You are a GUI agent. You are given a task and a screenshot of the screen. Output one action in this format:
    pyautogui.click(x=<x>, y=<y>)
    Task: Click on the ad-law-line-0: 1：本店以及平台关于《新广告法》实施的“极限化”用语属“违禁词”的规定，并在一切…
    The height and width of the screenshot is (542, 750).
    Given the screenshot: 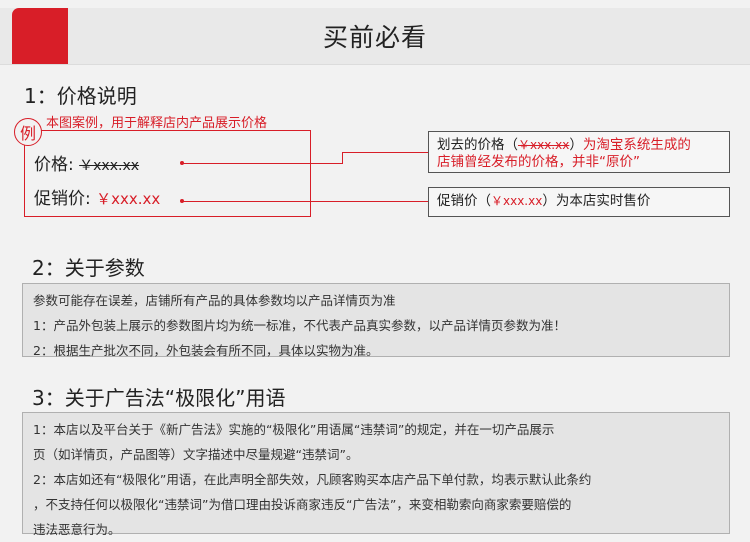 What is the action you would take?
    pyautogui.click(x=294, y=429)
    